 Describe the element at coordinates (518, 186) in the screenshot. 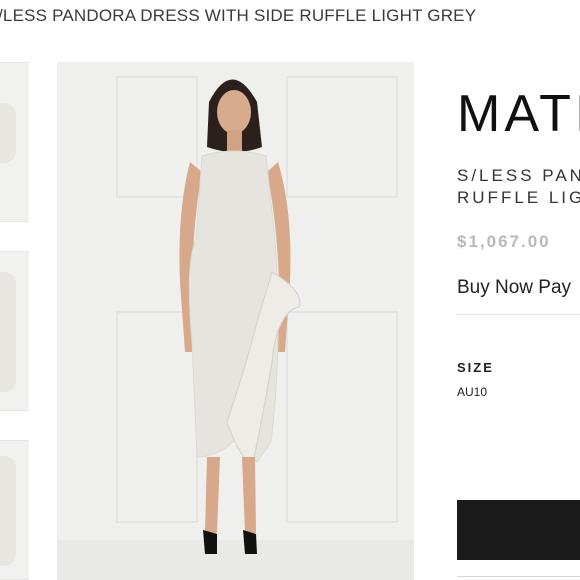

I see `product-name: S/LESS PAN RUFFLE LIG` at that location.